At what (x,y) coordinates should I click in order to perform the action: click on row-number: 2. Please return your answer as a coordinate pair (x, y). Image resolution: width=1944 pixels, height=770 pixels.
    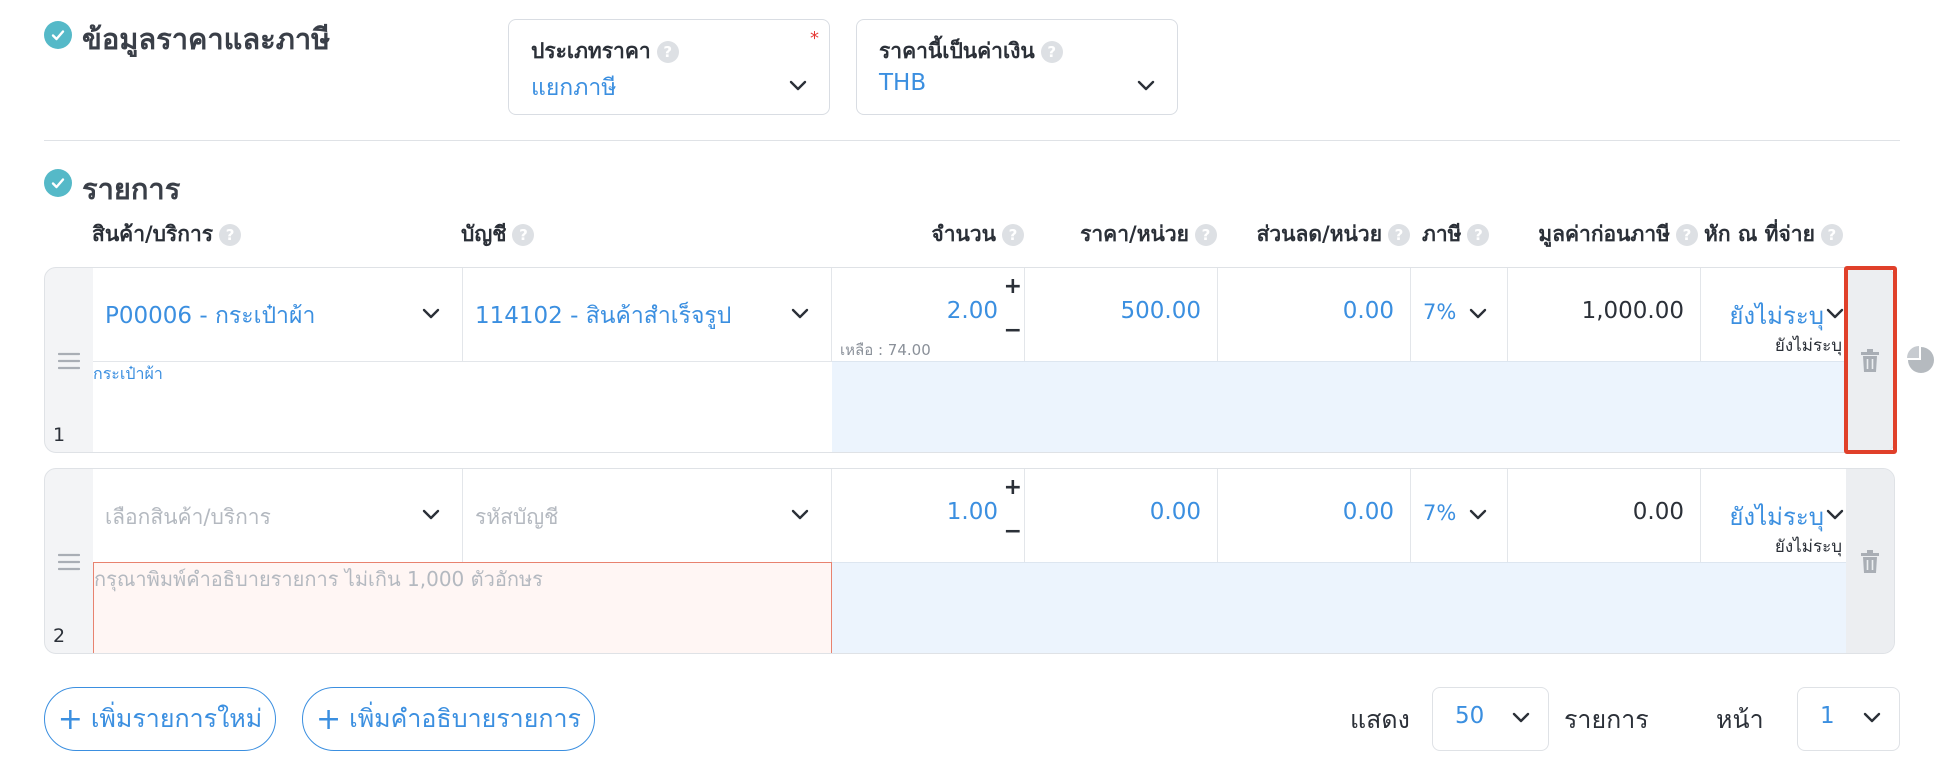
    Looking at the image, I should click on (59, 636).